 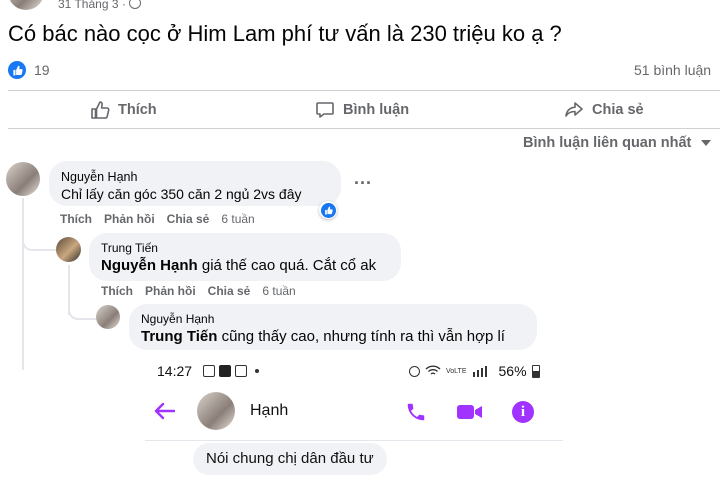 What do you see at coordinates (23, 284) in the screenshot?
I see `thread-line` at bounding box center [23, 284].